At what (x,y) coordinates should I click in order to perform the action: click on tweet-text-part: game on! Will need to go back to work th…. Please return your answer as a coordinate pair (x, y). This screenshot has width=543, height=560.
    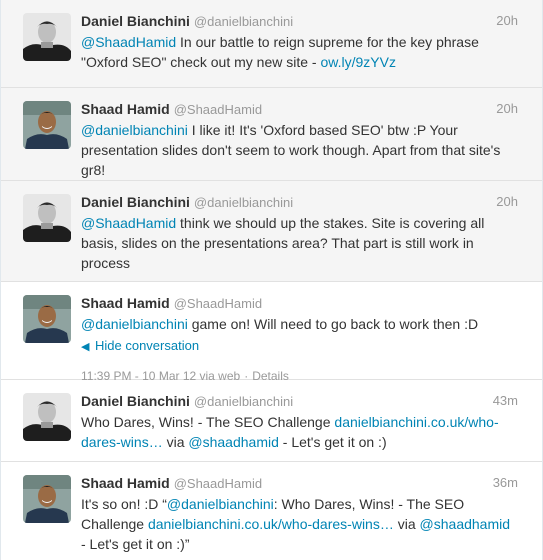
    Looking at the image, I should click on (333, 324).